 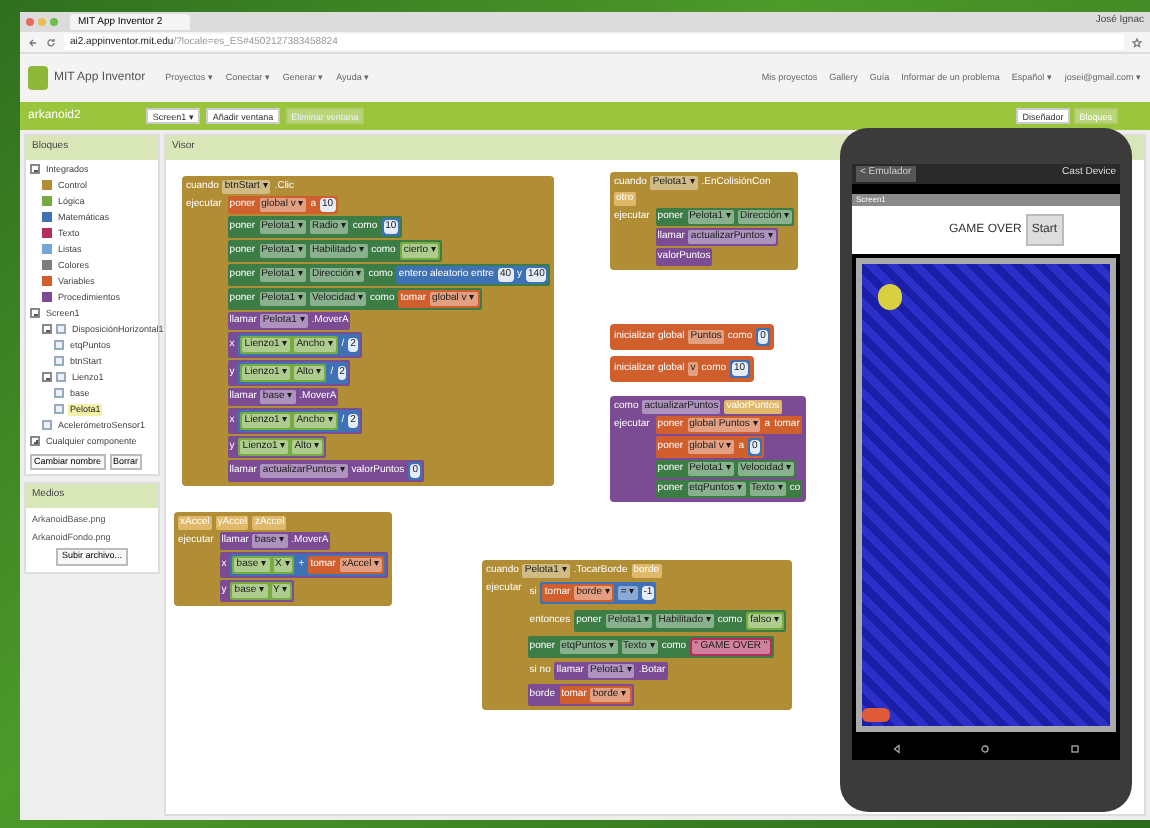 I want to click on back-nav-icon, so click(x=896, y=748).